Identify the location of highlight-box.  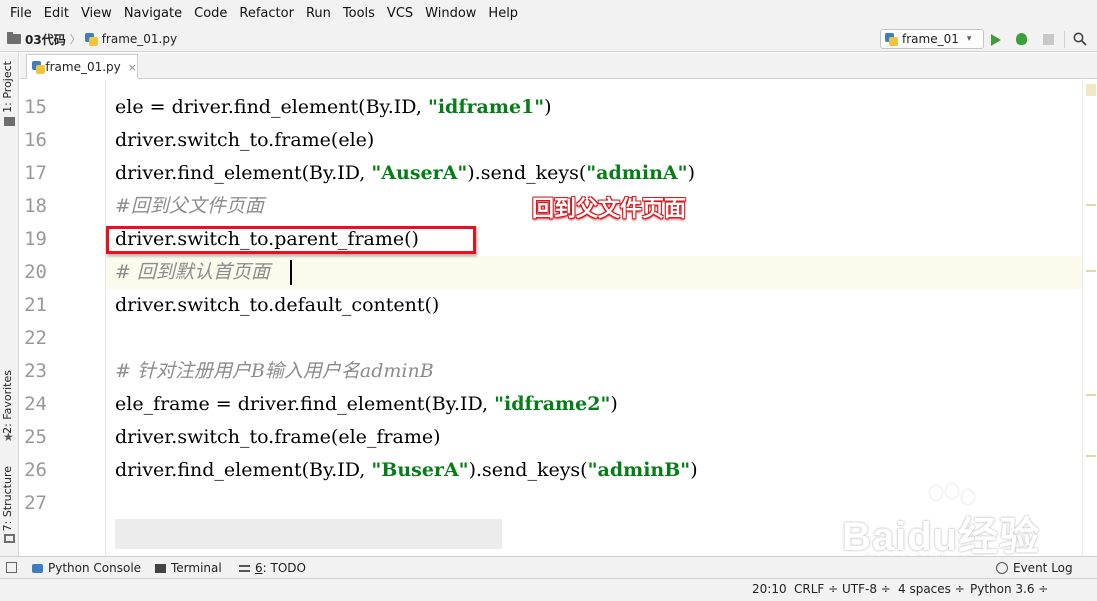
(291, 240).